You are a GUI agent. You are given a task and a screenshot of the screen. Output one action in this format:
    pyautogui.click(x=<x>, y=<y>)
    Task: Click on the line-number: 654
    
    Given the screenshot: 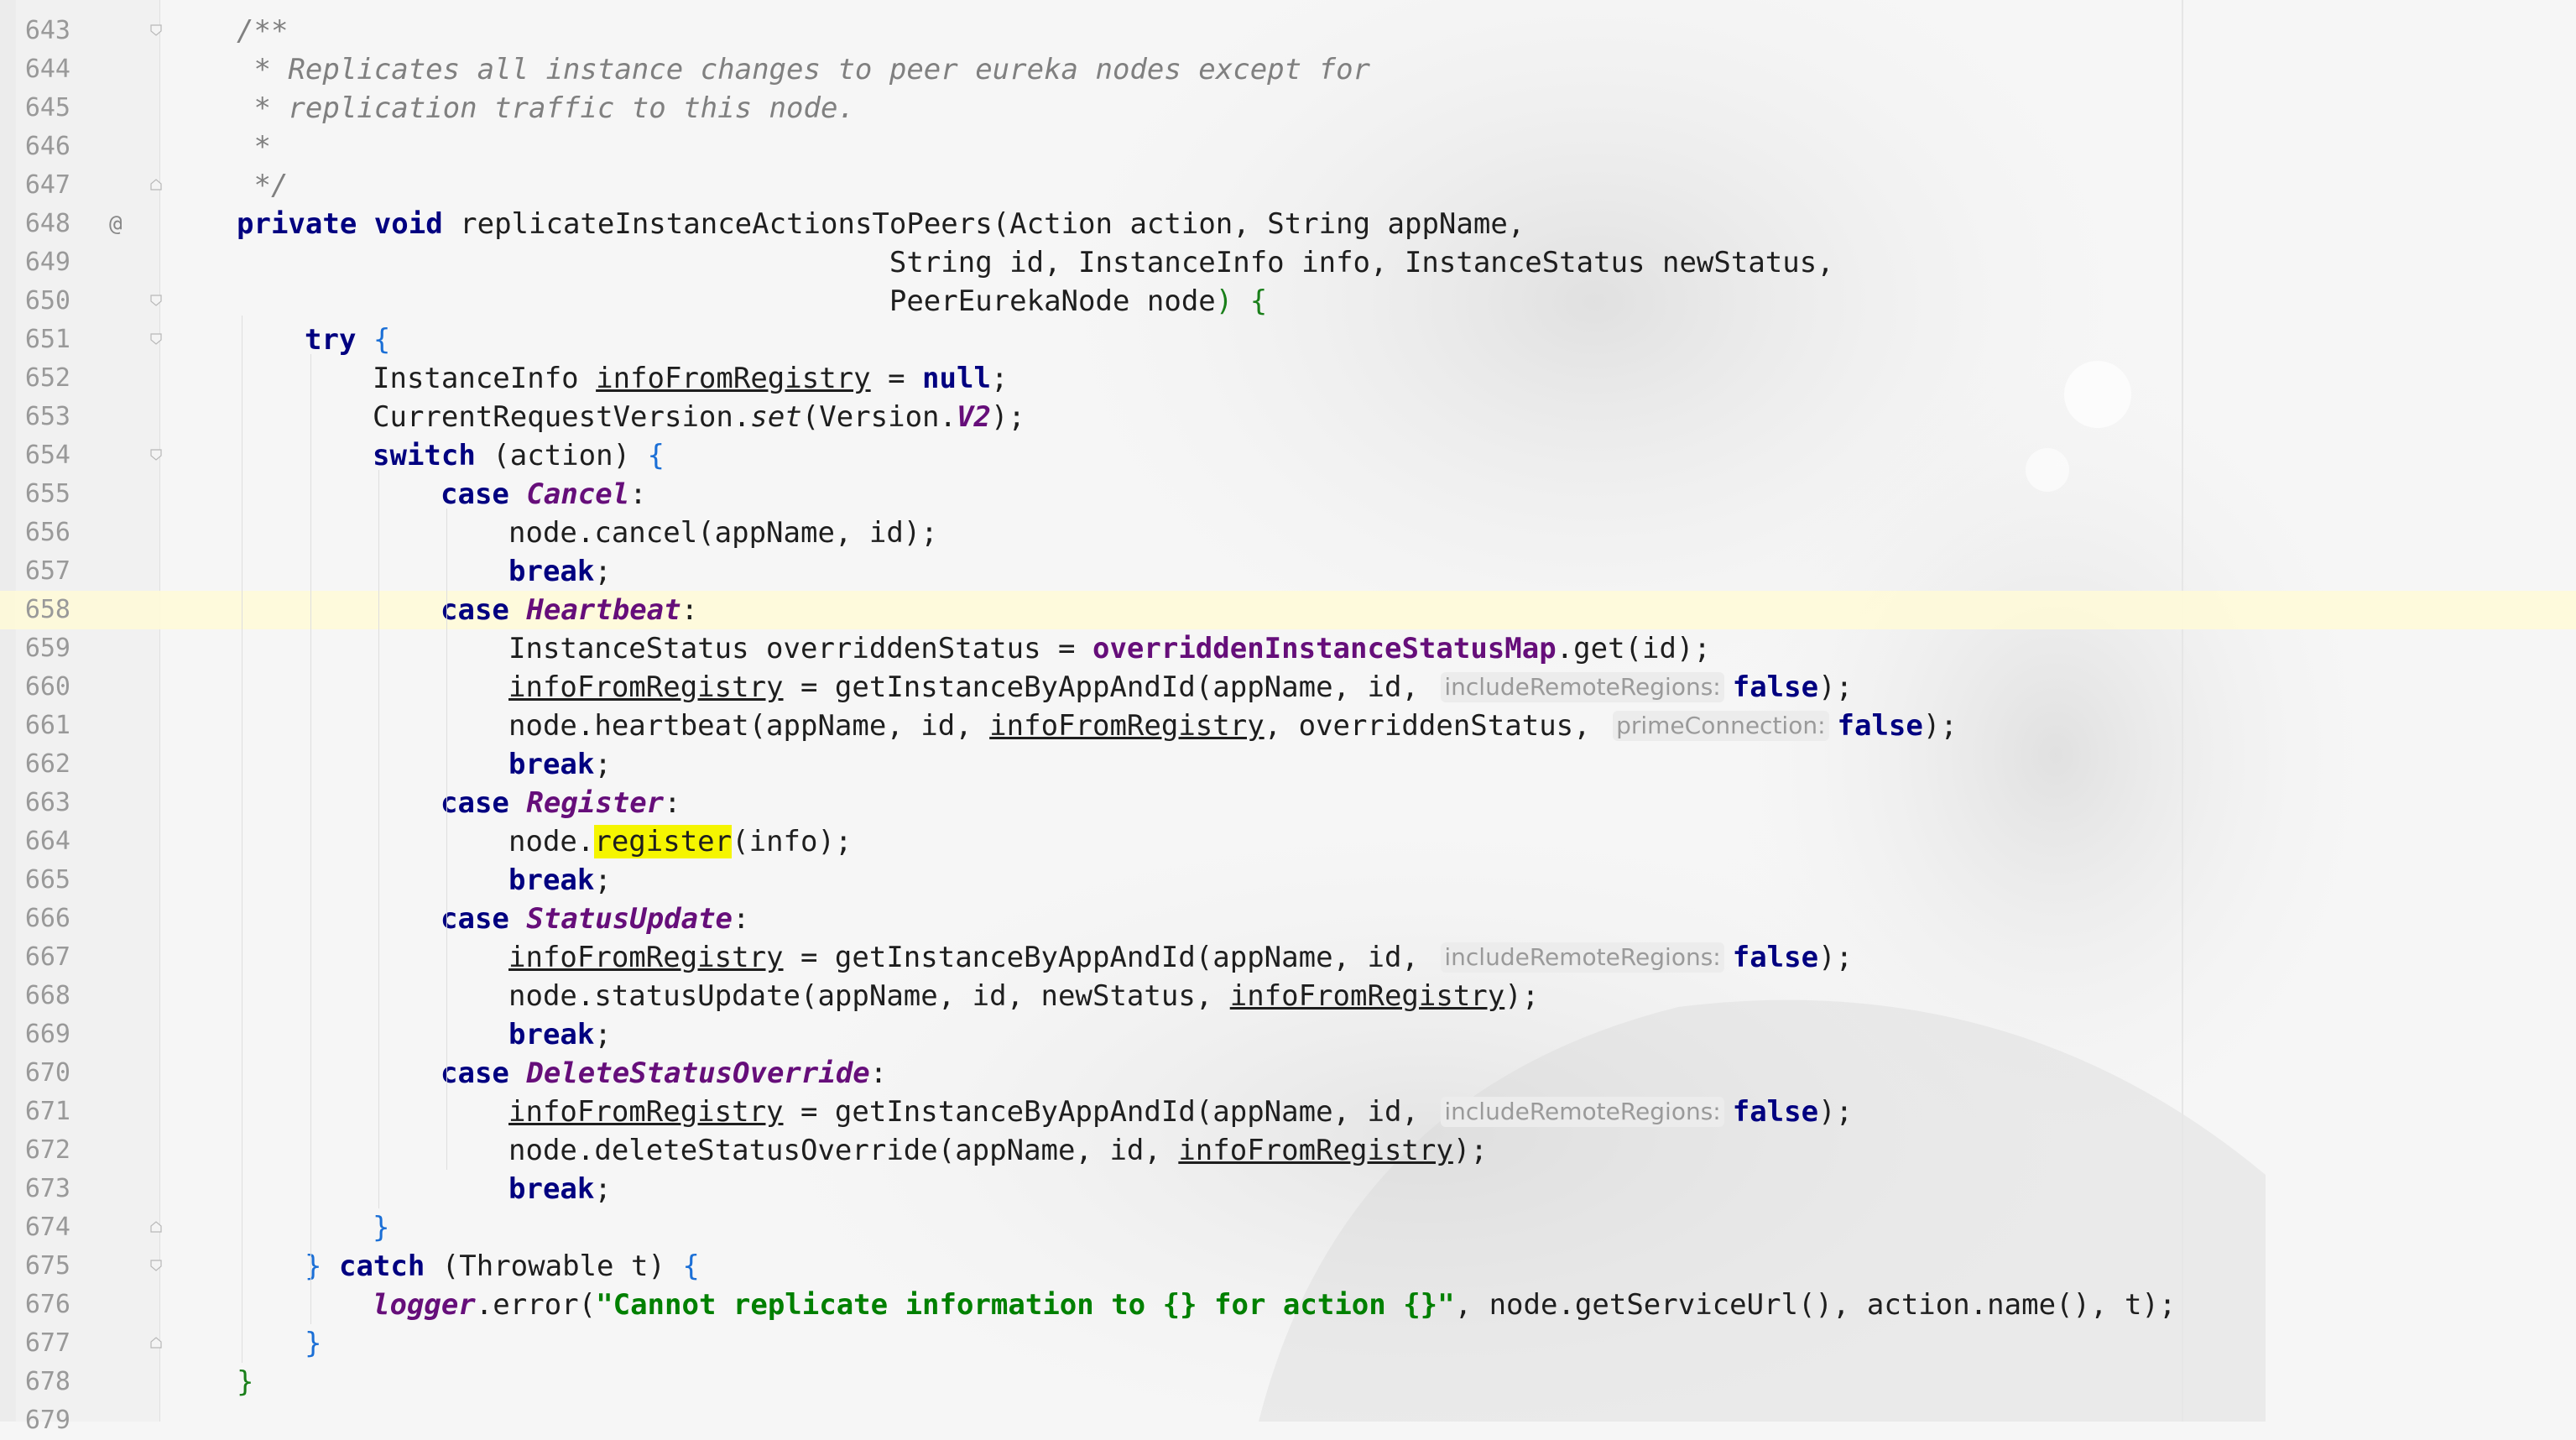 What is the action you would take?
    pyautogui.click(x=42, y=455)
    